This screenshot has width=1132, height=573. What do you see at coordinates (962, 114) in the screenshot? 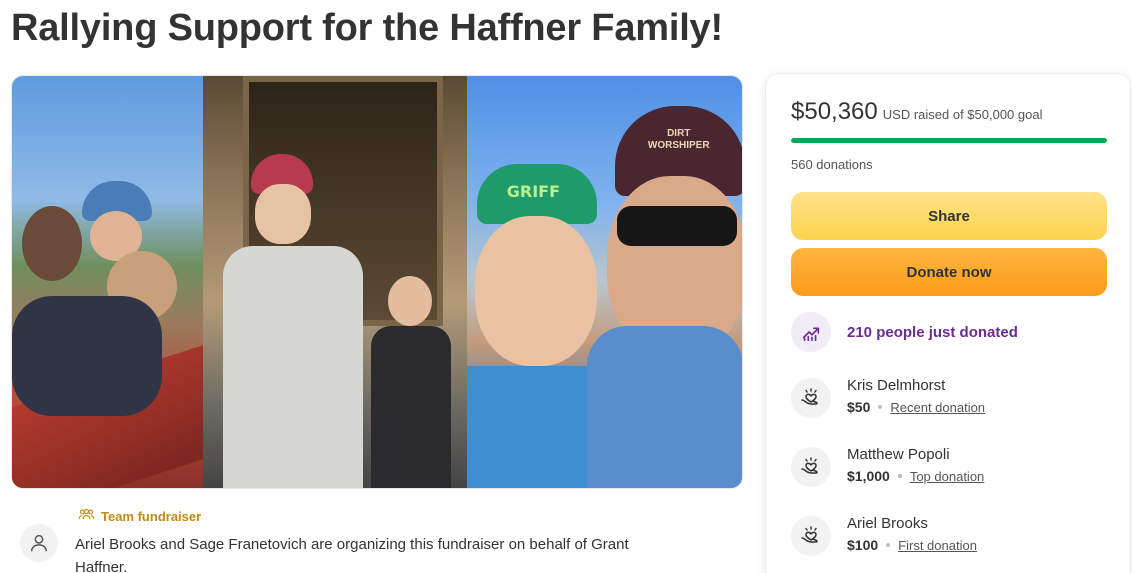
I see `raised-goal-text: USD raised of $50,000 goal` at bounding box center [962, 114].